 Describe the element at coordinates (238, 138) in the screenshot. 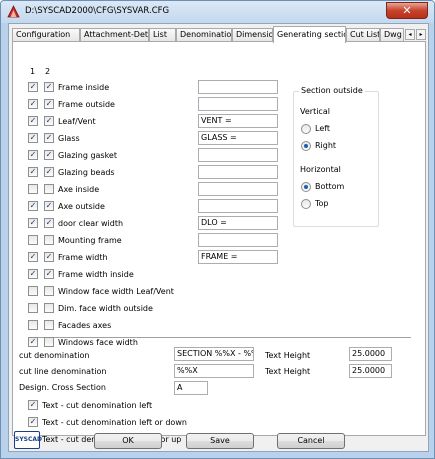

I see `row-text-field: GLASS =` at that location.